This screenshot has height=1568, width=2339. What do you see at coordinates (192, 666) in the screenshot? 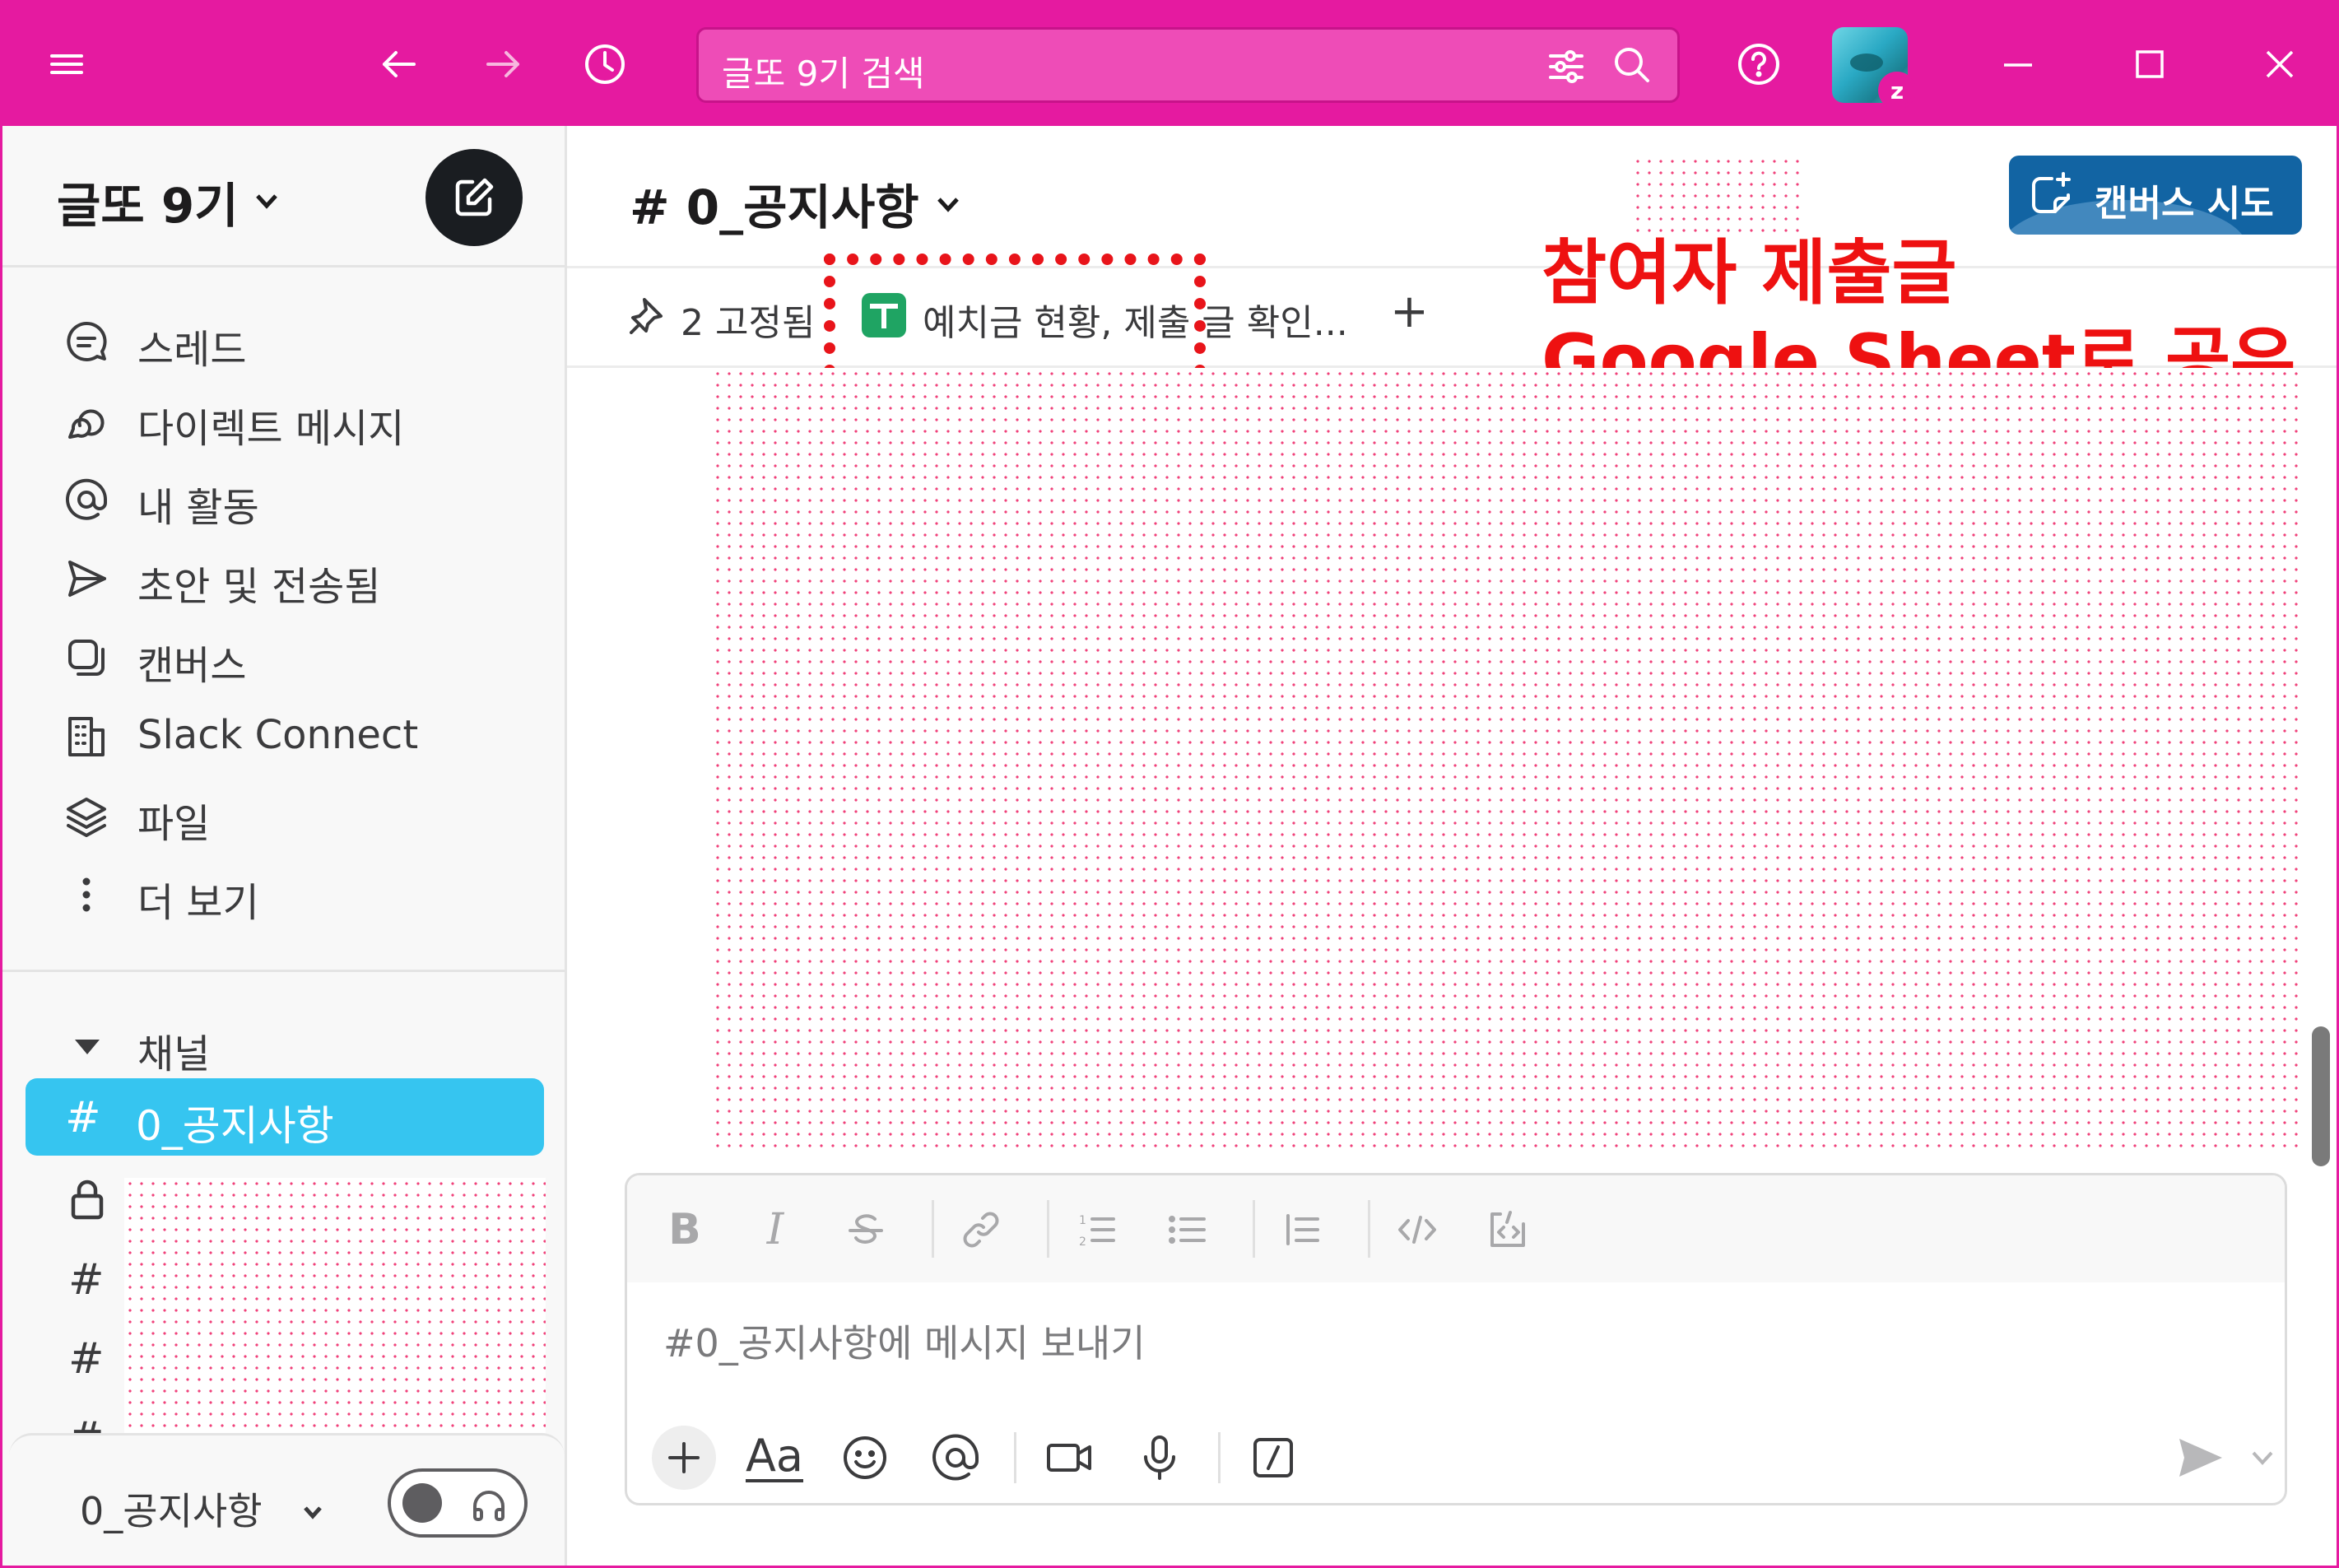
I see `sidebar-item-label: 캔버스` at bounding box center [192, 666].